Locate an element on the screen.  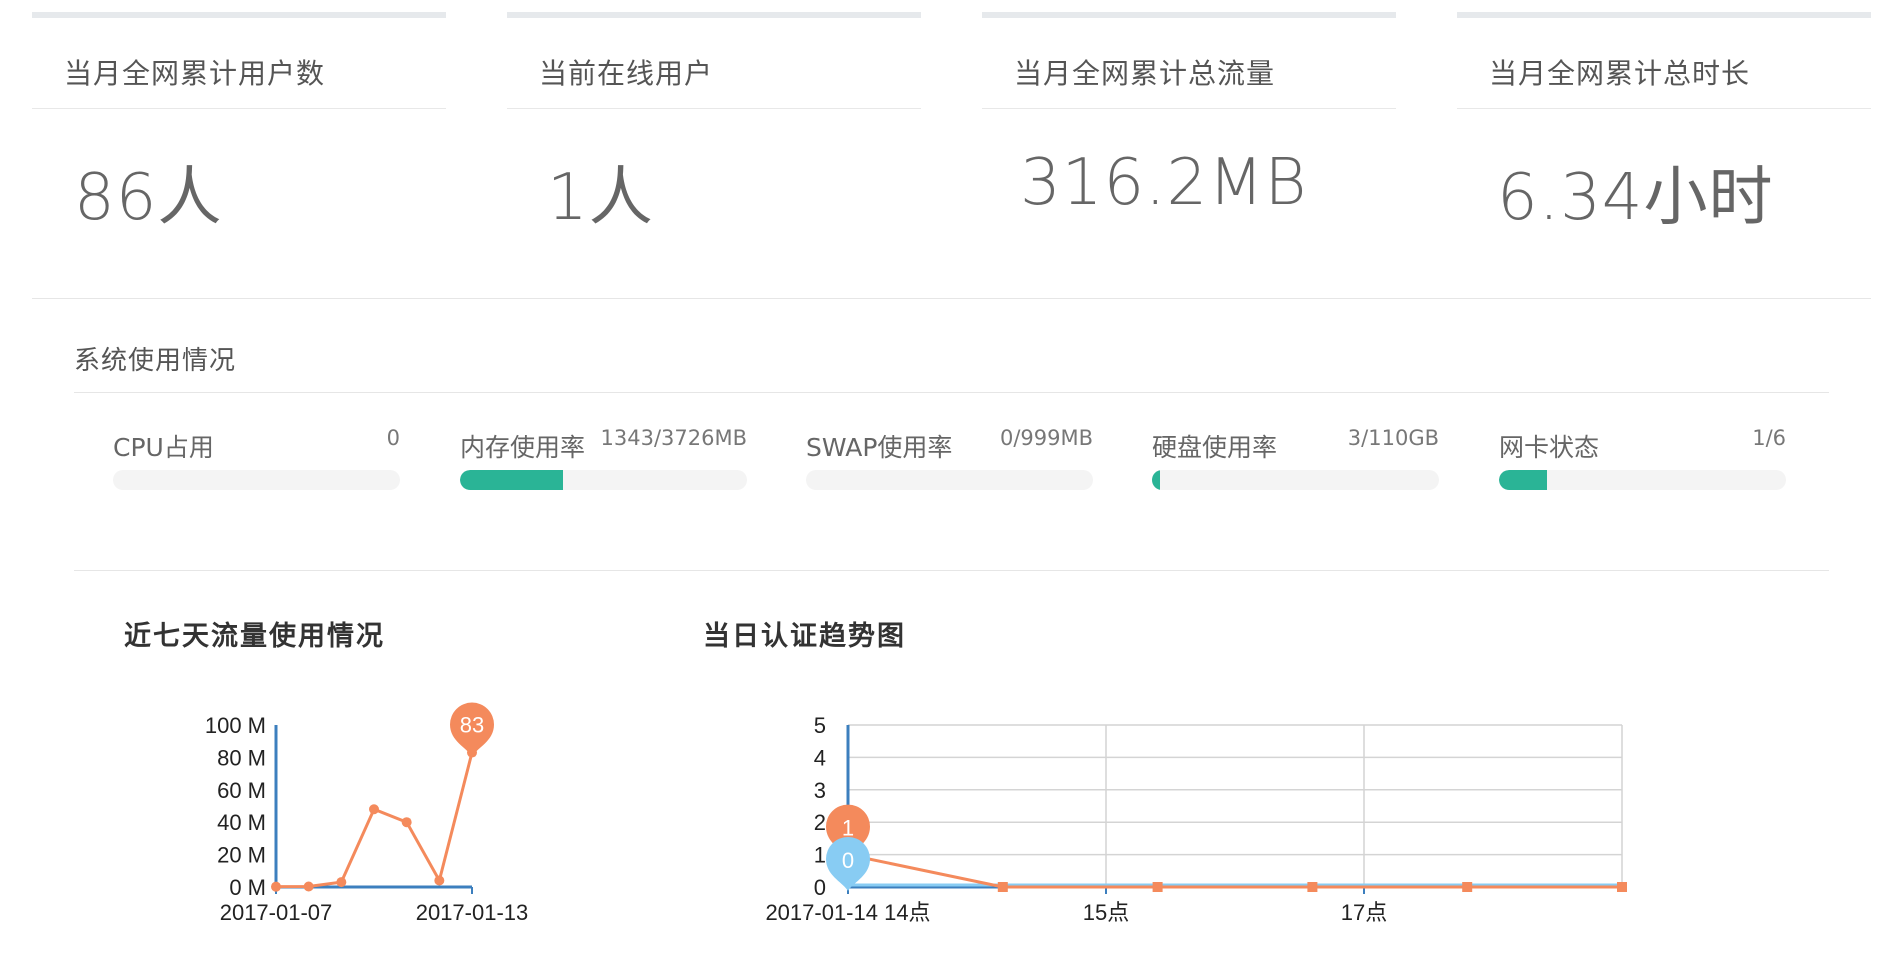
usage-value: 1343/3726MB is located at coordinates (674, 438).